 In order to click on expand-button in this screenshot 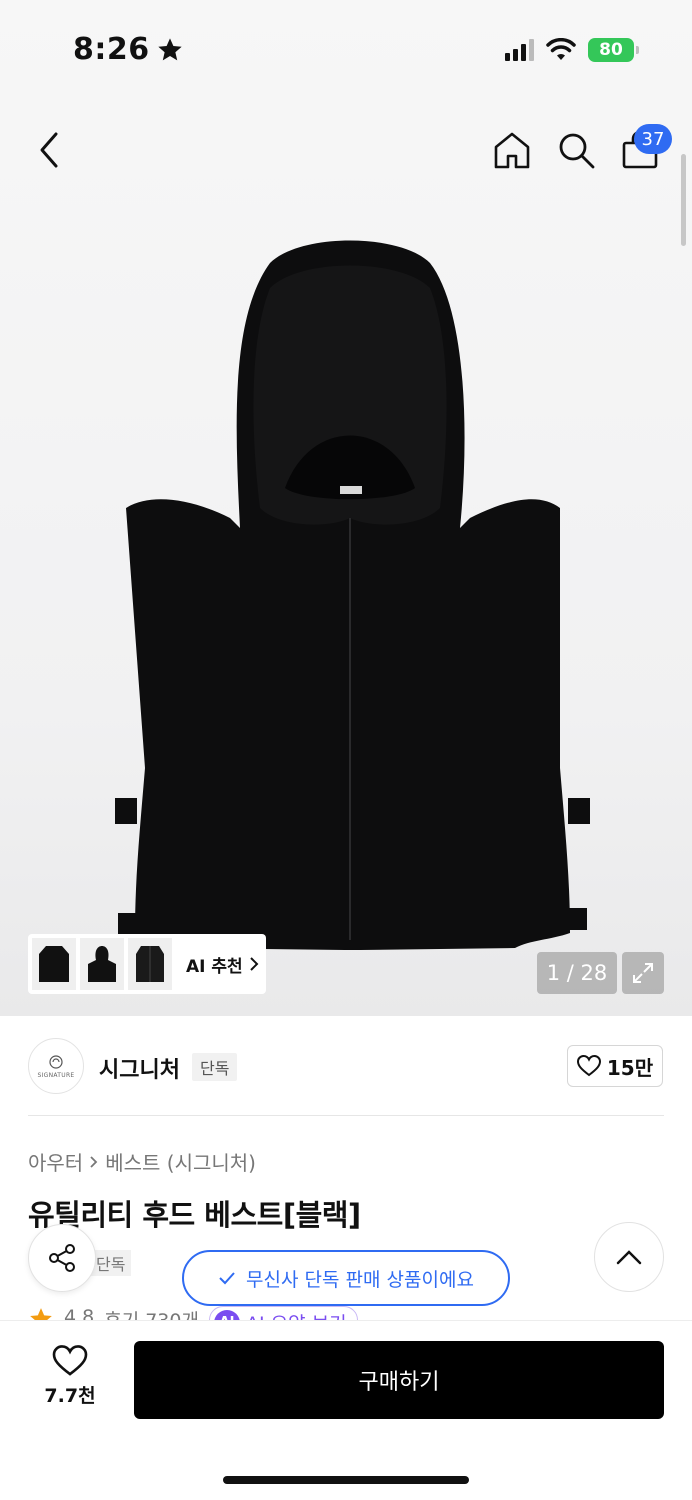, I will do `click(643, 973)`.